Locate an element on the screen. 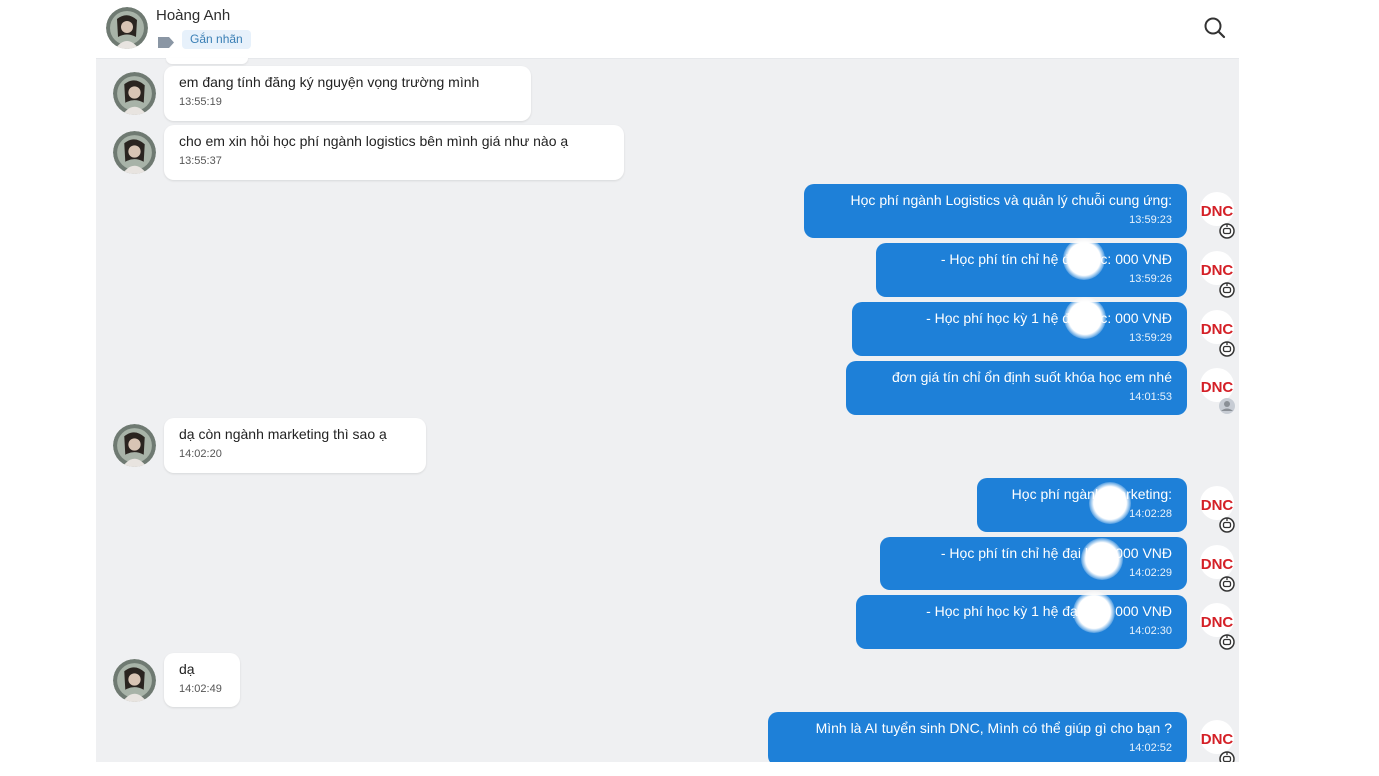 The height and width of the screenshot is (776, 1379). previous-message-edge is located at coordinates (207, 61).